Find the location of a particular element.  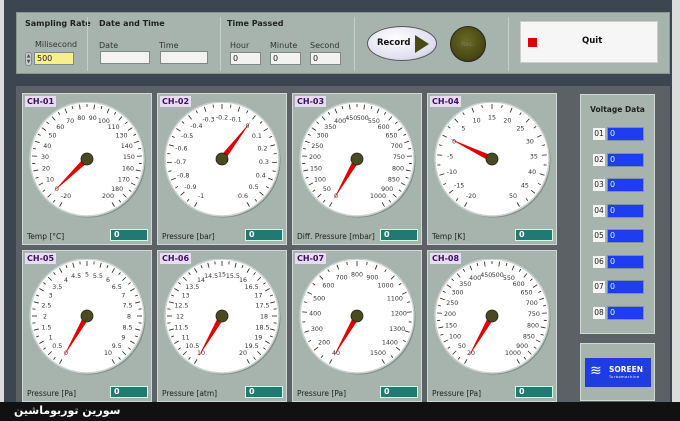

soreen-logo: ≋ SOREEN Turbomachine is located at coordinates (618, 372).